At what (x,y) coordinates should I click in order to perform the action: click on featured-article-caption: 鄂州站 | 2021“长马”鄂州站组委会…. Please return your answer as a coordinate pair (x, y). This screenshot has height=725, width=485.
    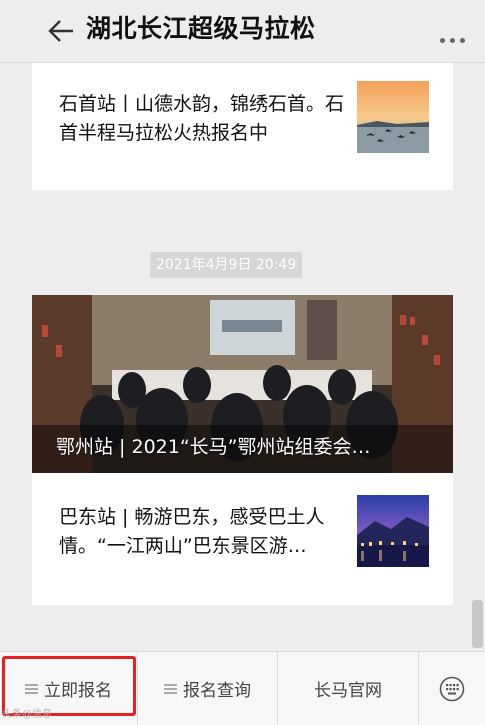
    Looking at the image, I should click on (213, 447).